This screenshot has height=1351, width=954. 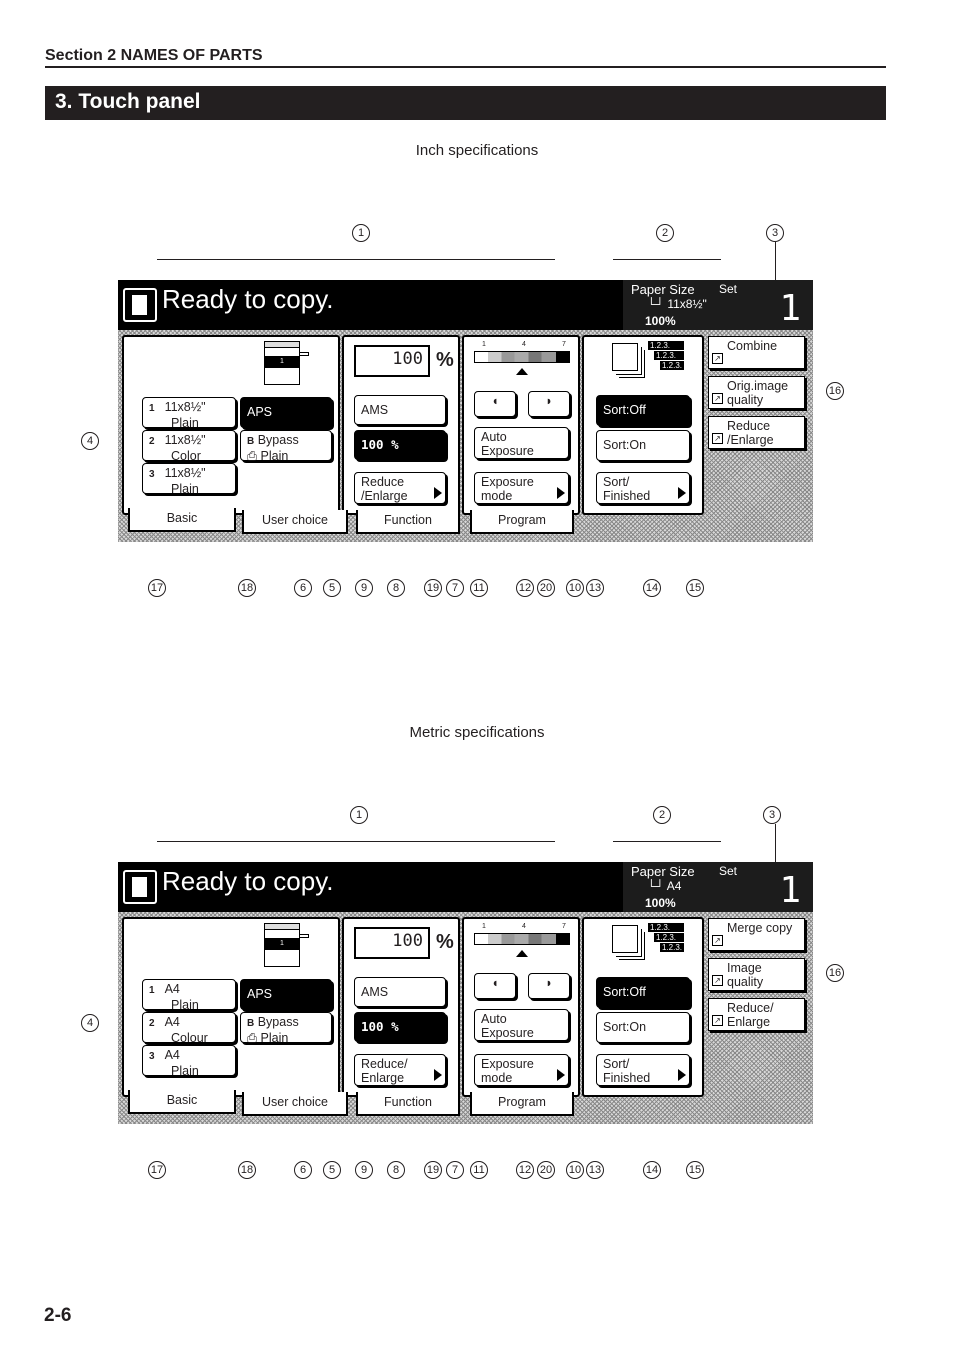 I want to click on shortcut-button-1: Combine ↗, so click(x=756, y=352).